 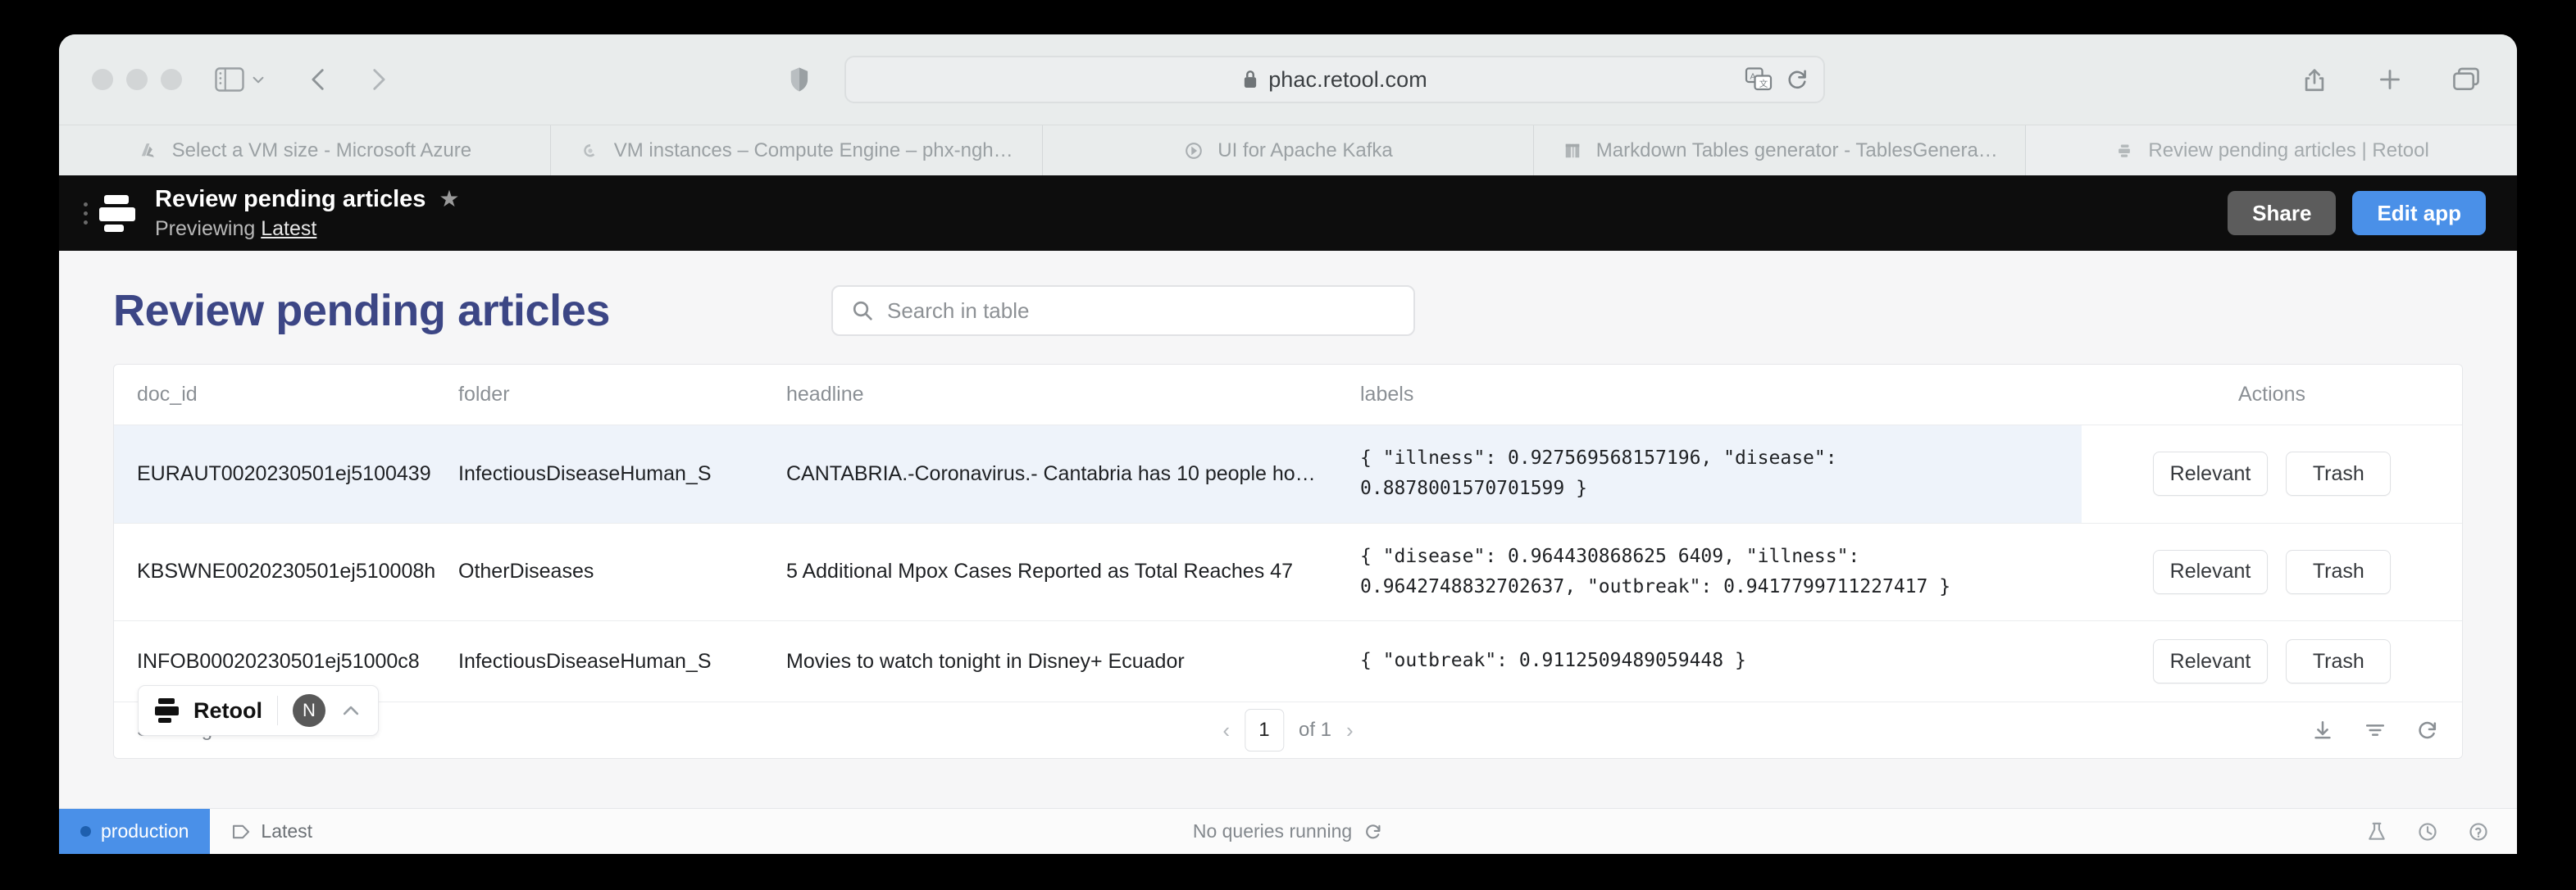 What do you see at coordinates (258, 79) in the screenshot?
I see `sidebar-chevron-down-icon` at bounding box center [258, 79].